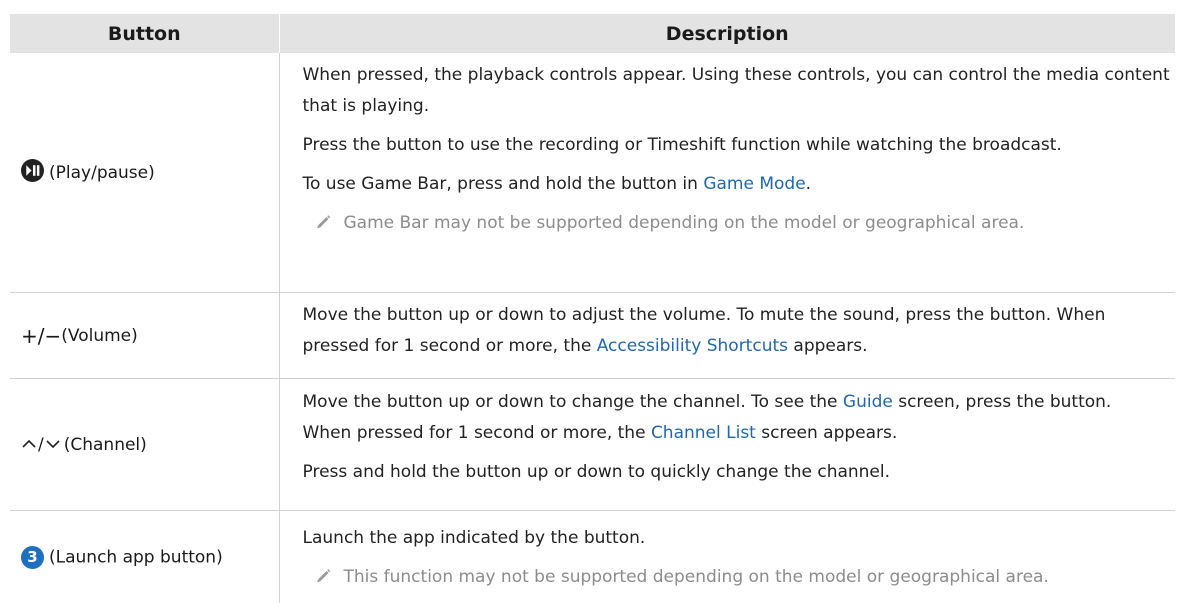 The height and width of the screenshot is (603, 1190). I want to click on button-label: (Volume), so click(99, 336).